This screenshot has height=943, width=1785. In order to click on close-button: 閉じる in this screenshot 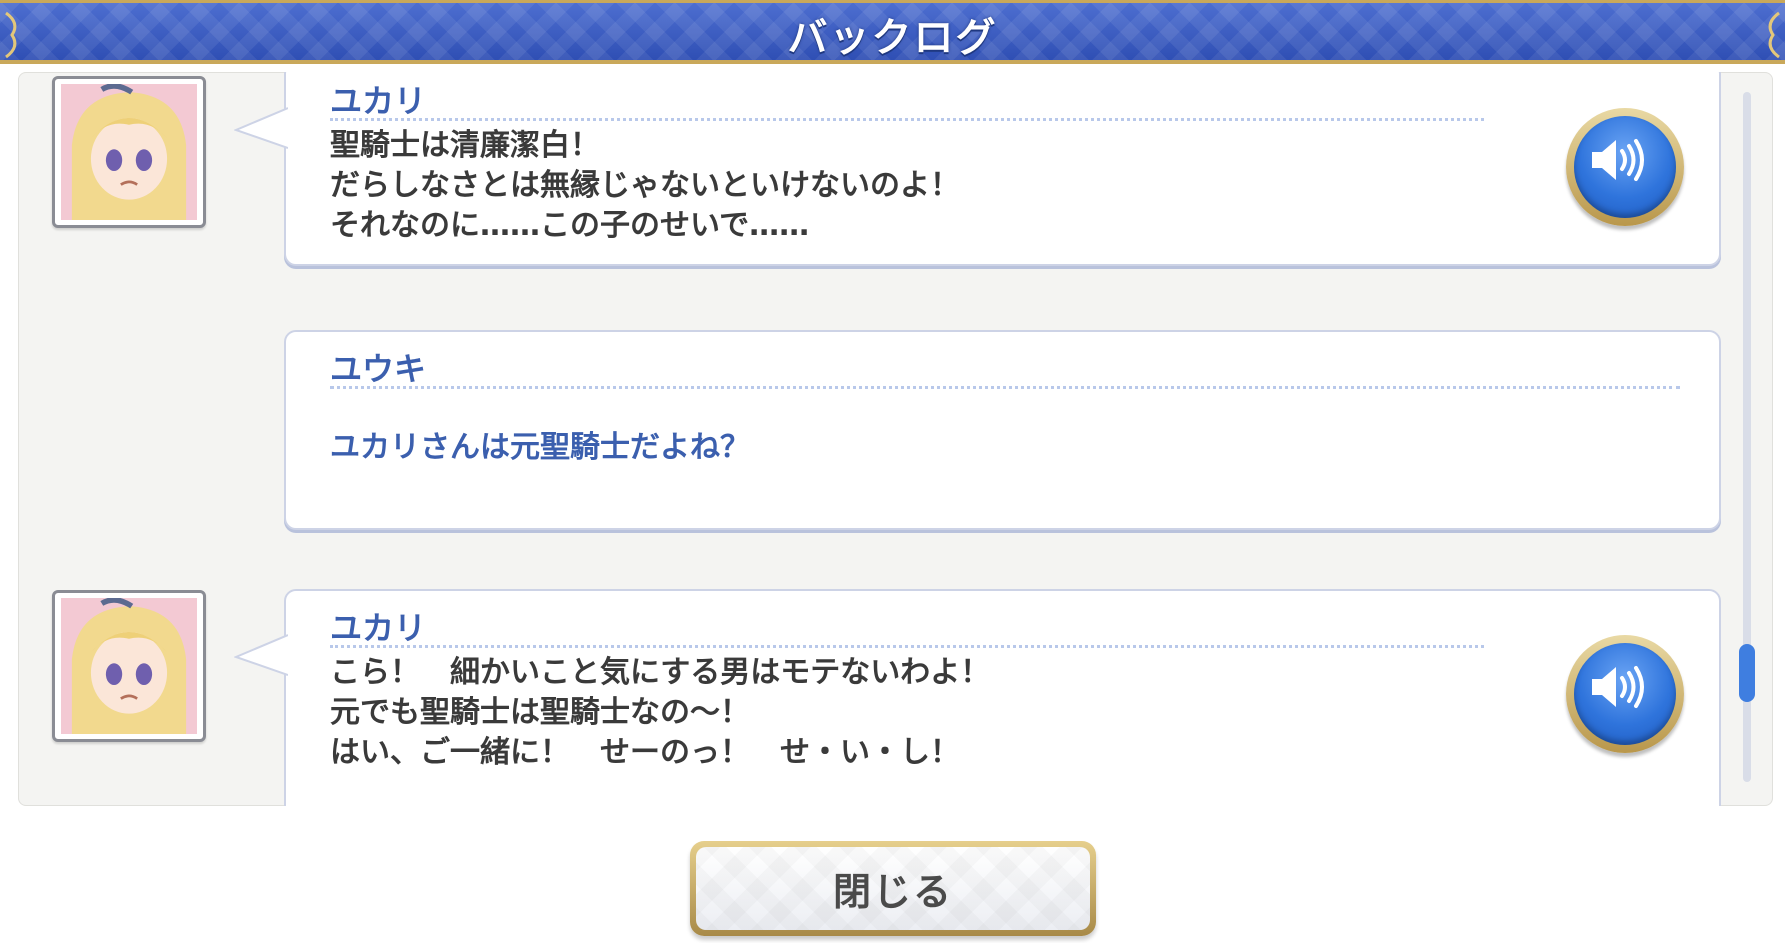, I will do `click(893, 888)`.